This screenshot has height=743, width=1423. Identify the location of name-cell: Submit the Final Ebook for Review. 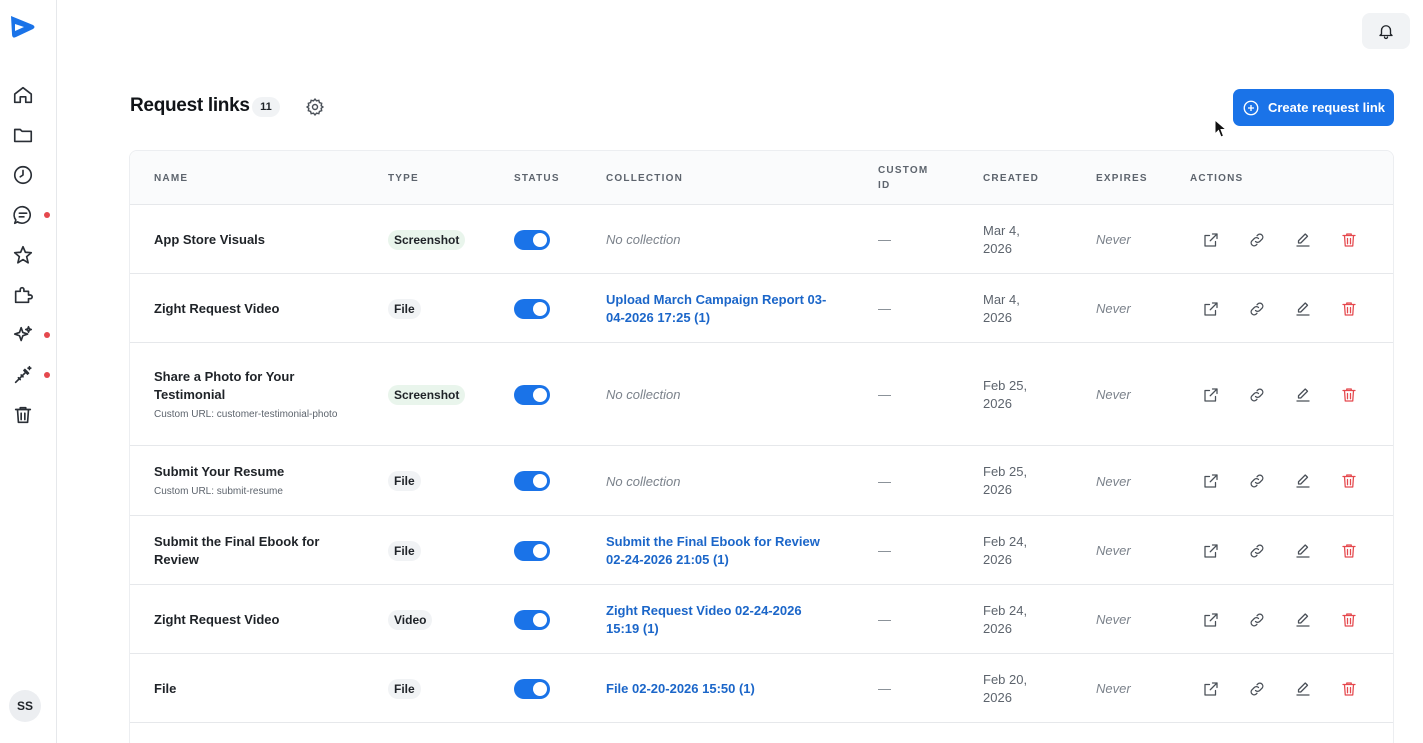
(249, 551).